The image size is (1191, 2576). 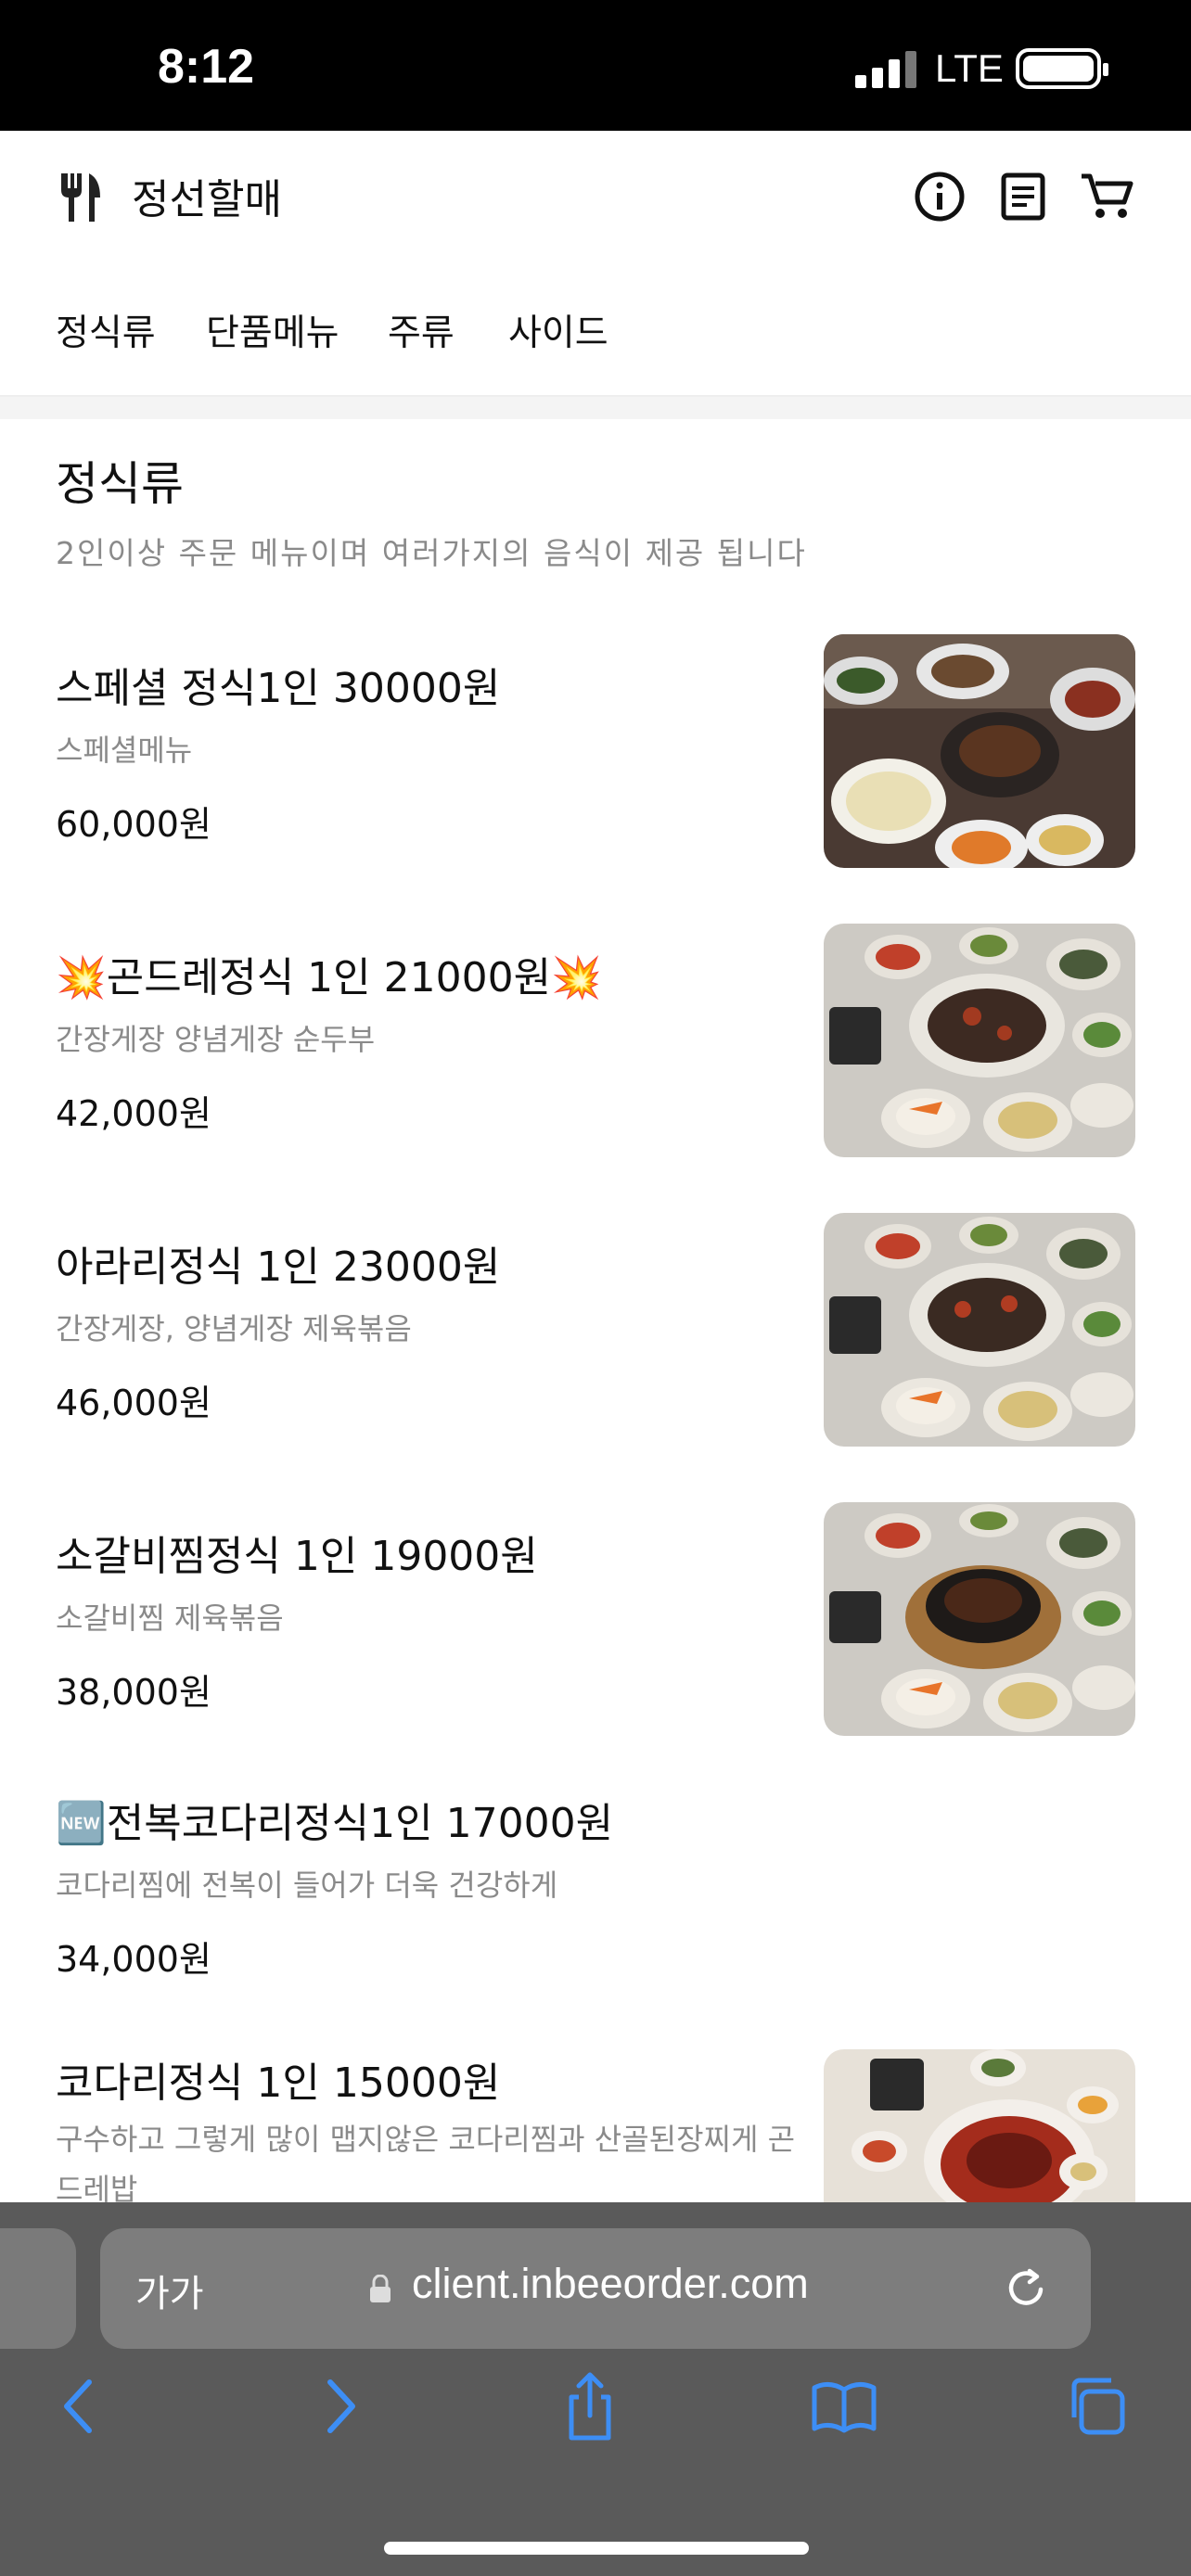 I want to click on item-name: 스페셜 정식1인 30000원, so click(x=278, y=689).